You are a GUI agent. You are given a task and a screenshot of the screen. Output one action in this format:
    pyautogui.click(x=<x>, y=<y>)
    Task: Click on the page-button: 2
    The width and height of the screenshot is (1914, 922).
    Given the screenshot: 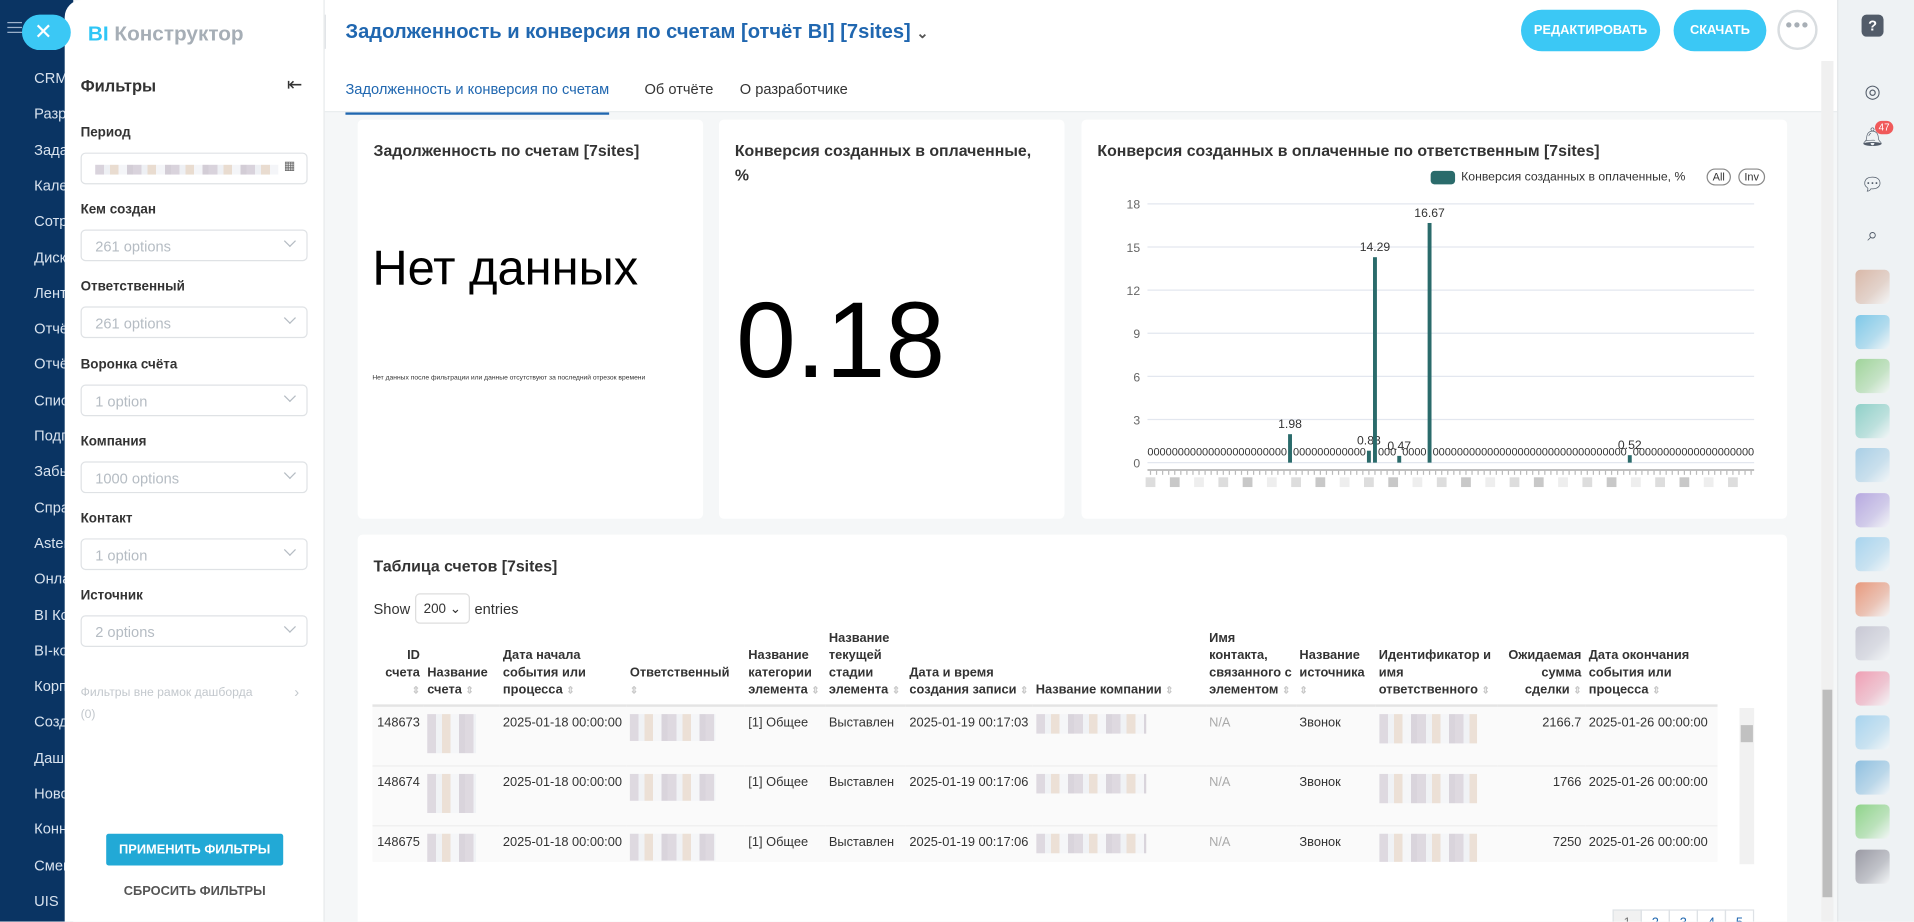 What is the action you would take?
    pyautogui.click(x=1655, y=915)
    